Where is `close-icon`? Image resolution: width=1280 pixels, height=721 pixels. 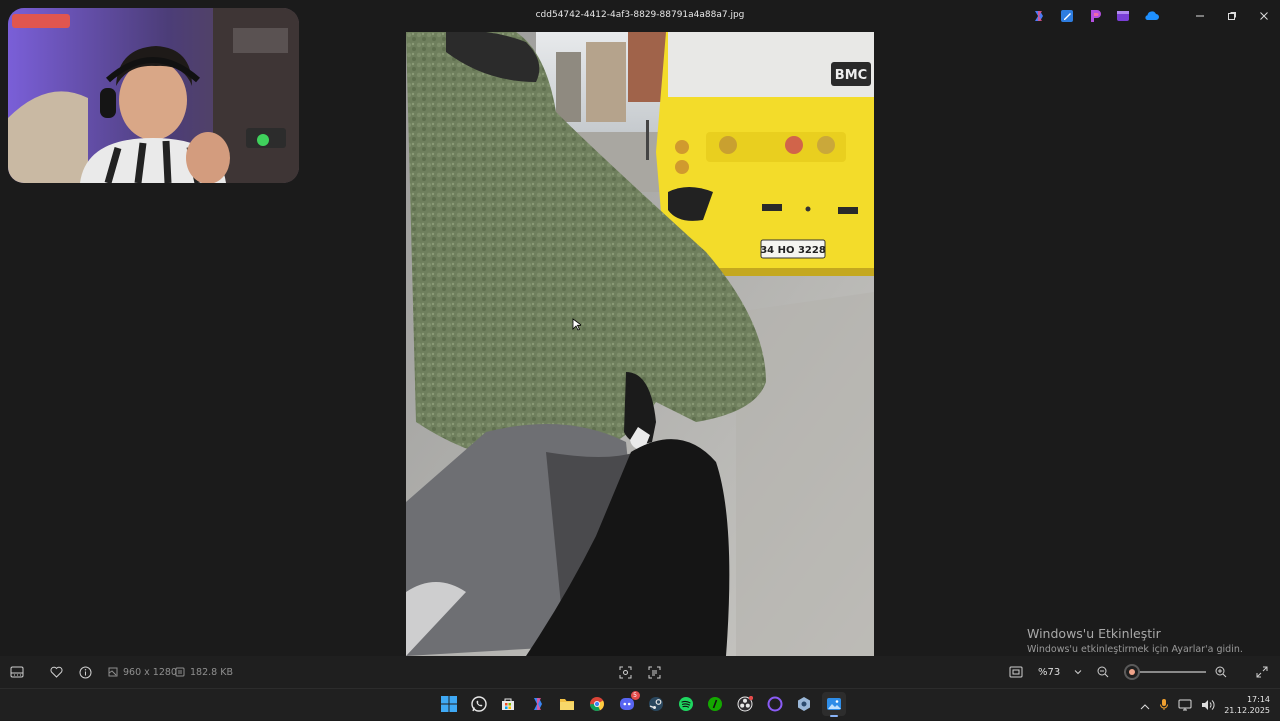 close-icon is located at coordinates (1264, 16).